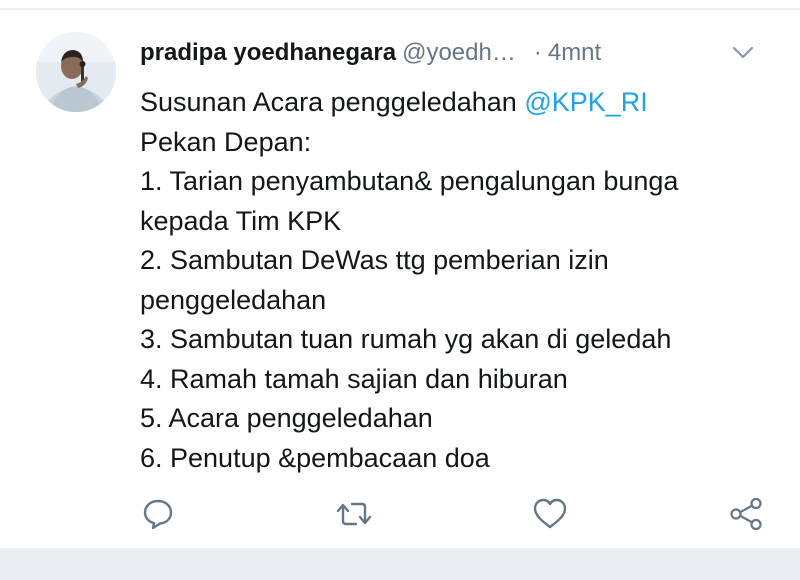  I want to click on tweet-actions, so click(400, 514).